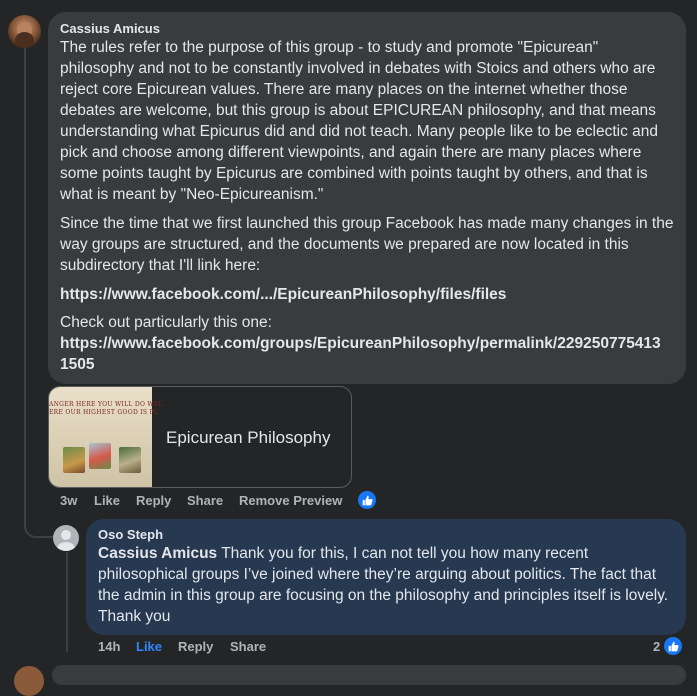 The width and height of the screenshot is (697, 696). What do you see at coordinates (149, 646) in the screenshot?
I see `reply-like-button: Like` at bounding box center [149, 646].